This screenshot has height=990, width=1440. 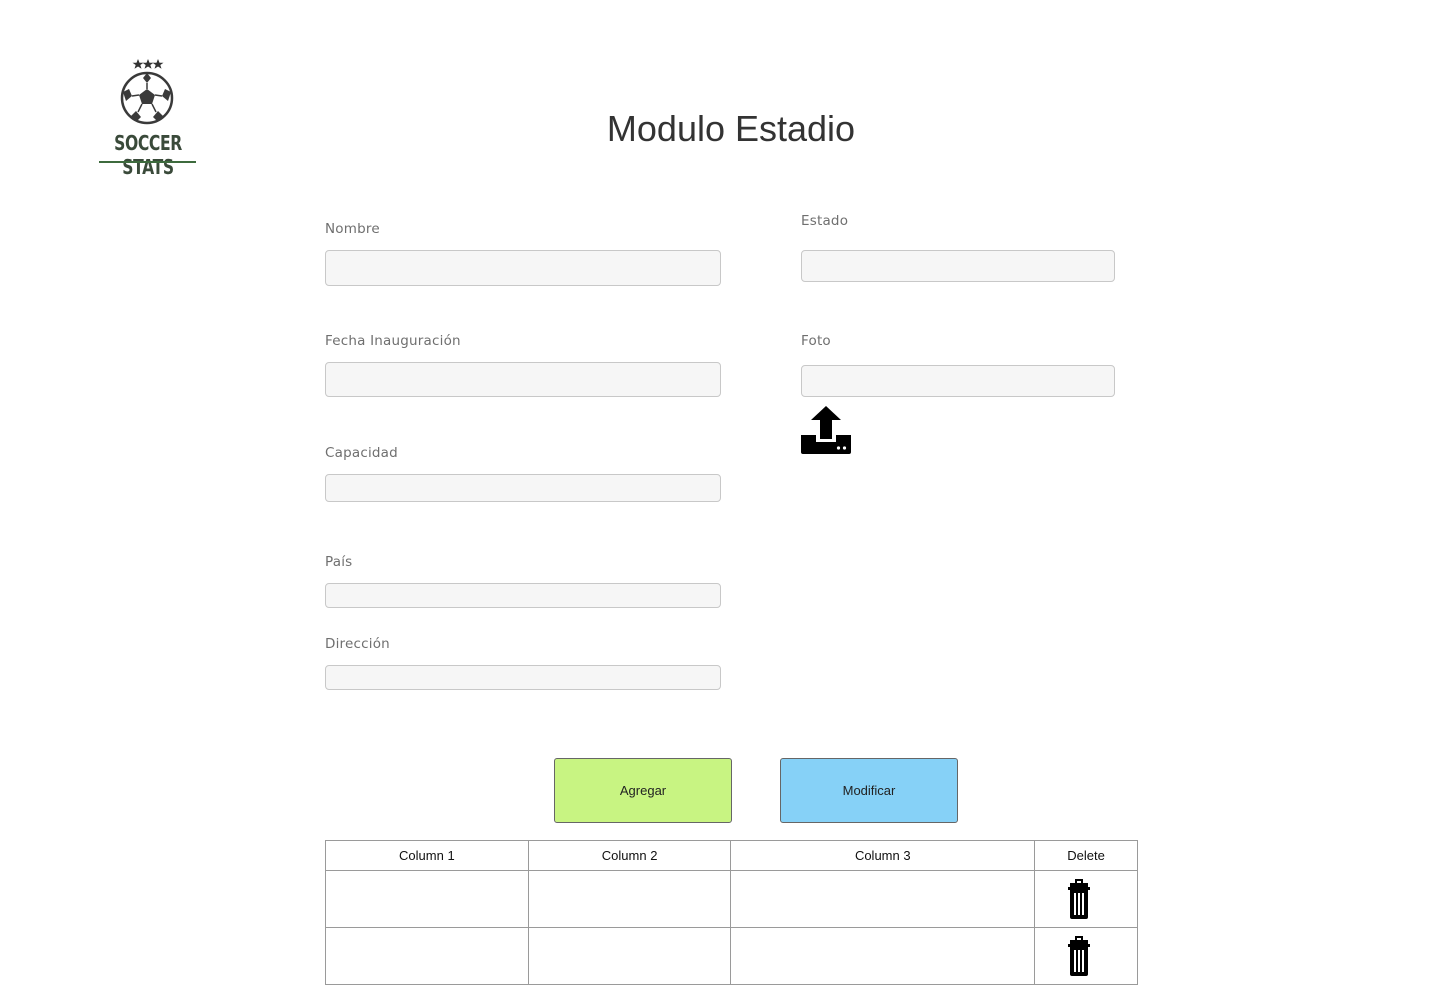 What do you see at coordinates (883, 855) in the screenshot?
I see `column-3-header: Column 3` at bounding box center [883, 855].